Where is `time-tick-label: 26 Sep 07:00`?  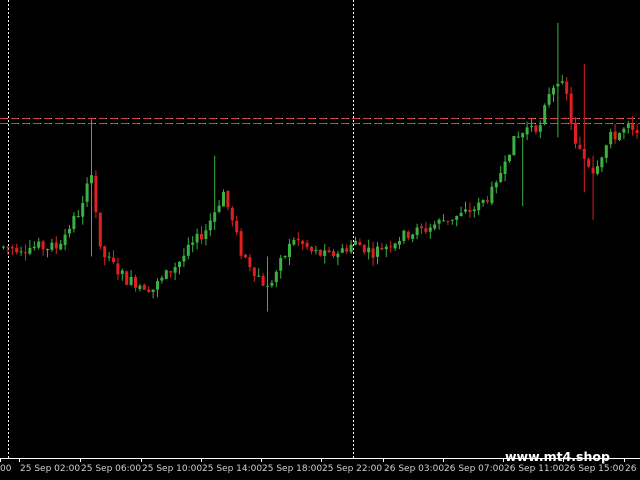 time-tick-label: 26 Sep 07:00 is located at coordinates (474, 469).